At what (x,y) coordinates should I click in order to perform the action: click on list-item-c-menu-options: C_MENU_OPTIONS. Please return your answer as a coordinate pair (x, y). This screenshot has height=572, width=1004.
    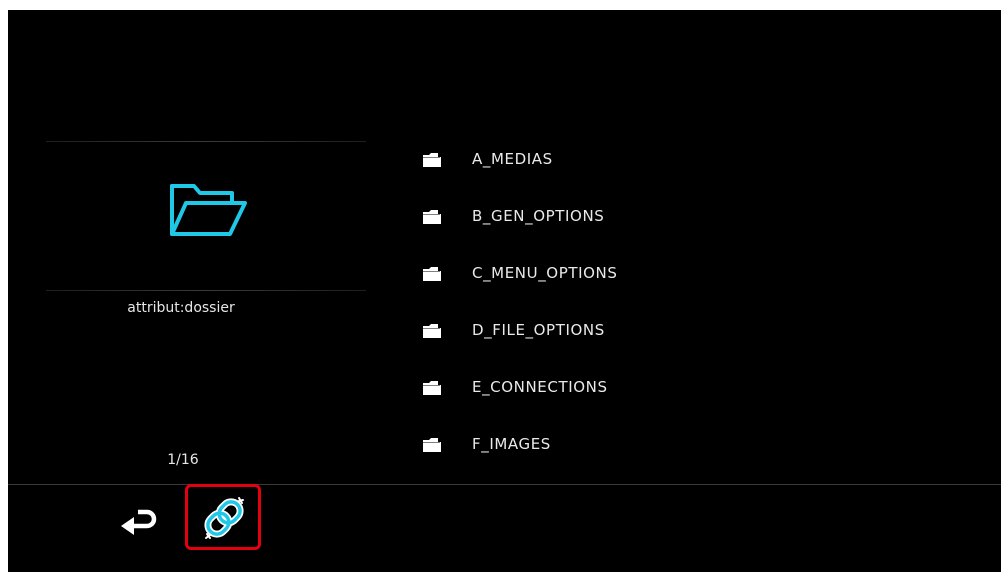
    Looking at the image, I should click on (666, 284).